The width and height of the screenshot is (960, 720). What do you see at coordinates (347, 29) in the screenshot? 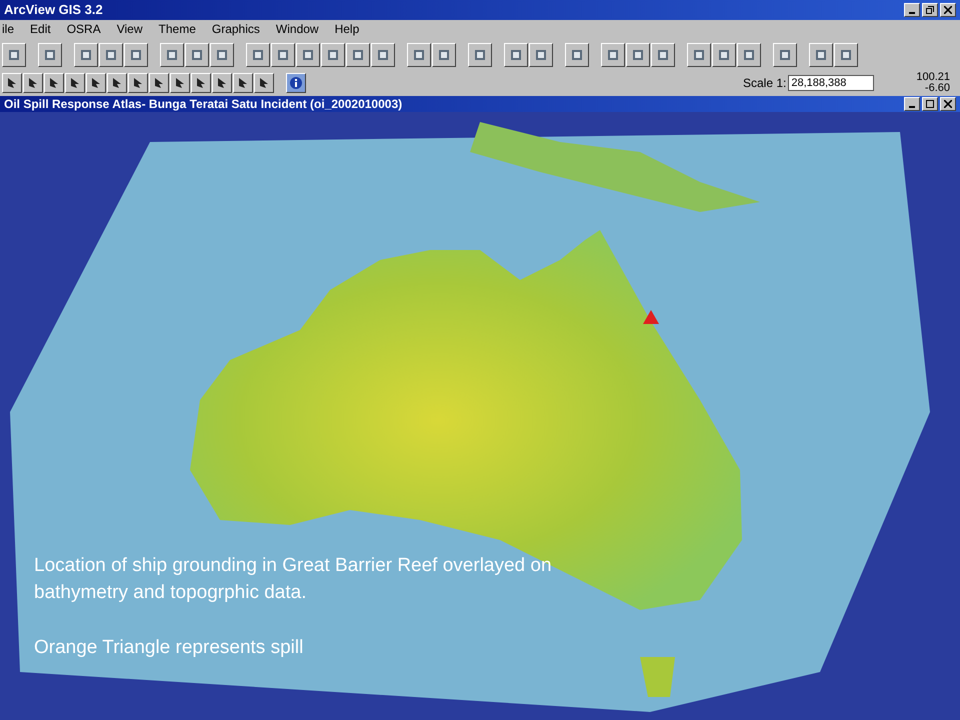
I see `menu-item: Help` at bounding box center [347, 29].